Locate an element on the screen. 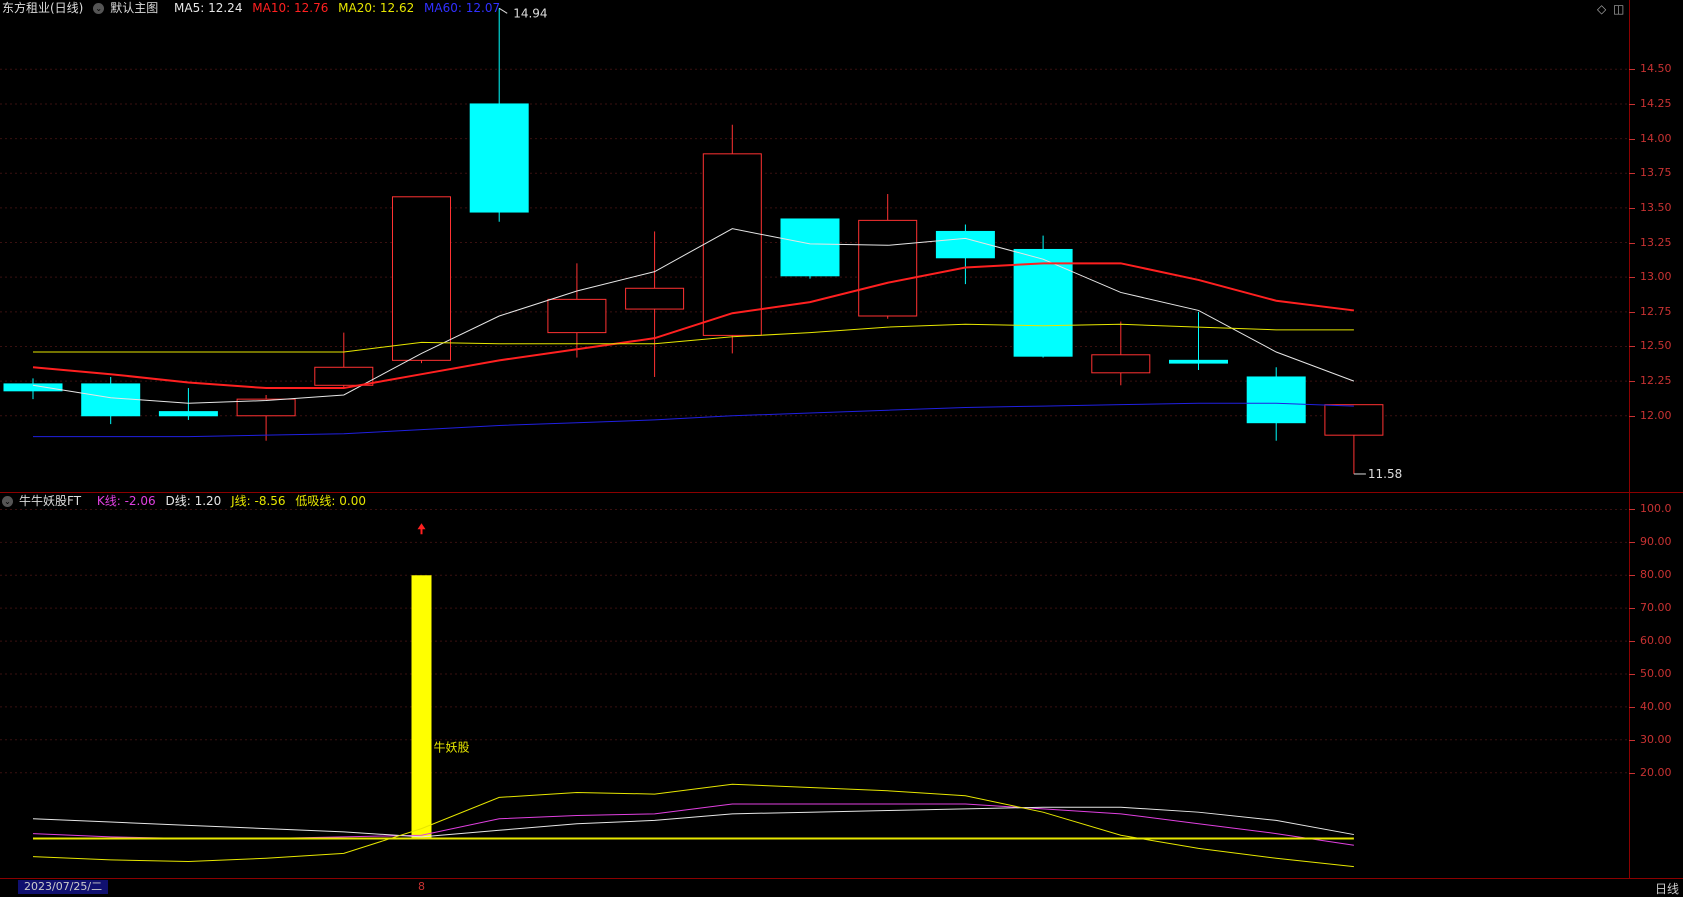  signal-bar is located at coordinates (421, 707).